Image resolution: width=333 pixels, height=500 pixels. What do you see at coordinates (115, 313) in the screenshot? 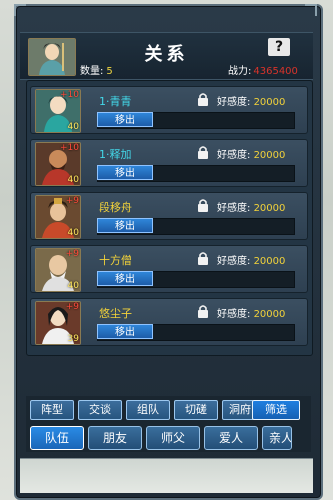
I see `character-name: 悠尘子` at bounding box center [115, 313].